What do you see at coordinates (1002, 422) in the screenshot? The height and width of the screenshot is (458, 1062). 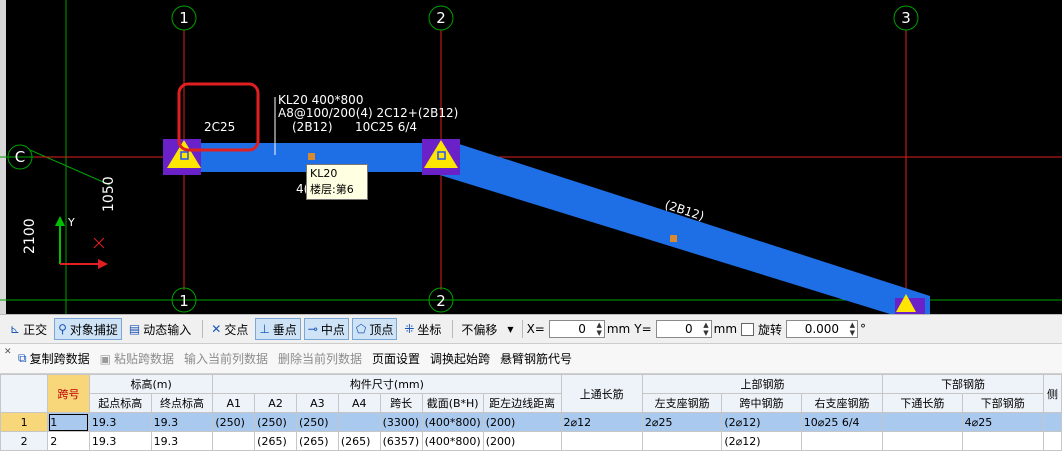 I see `table-cell: 4⌀25` at bounding box center [1002, 422].